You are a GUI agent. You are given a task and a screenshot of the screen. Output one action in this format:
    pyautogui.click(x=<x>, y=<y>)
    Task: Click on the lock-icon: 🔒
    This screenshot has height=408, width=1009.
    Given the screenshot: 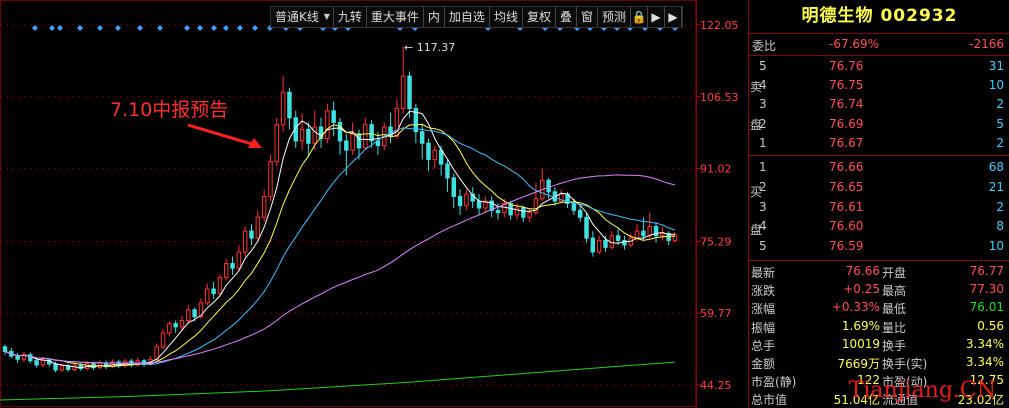 What is the action you would take?
    pyautogui.click(x=640, y=17)
    